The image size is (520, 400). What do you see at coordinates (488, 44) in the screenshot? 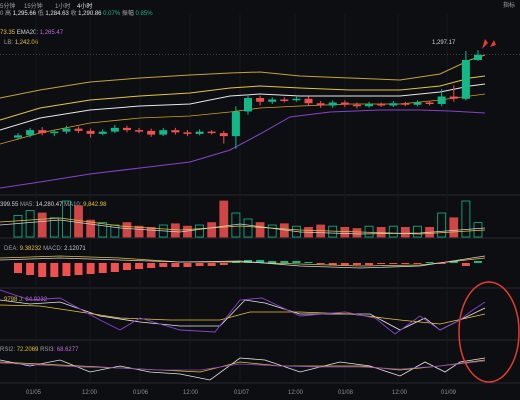
I see `flag-icon` at bounding box center [488, 44].